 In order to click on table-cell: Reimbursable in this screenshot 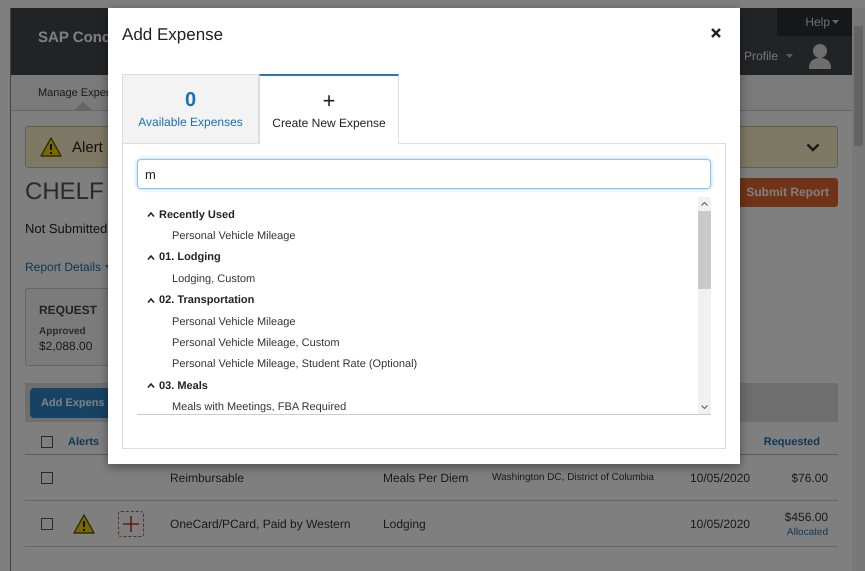, I will do `click(207, 477)`.